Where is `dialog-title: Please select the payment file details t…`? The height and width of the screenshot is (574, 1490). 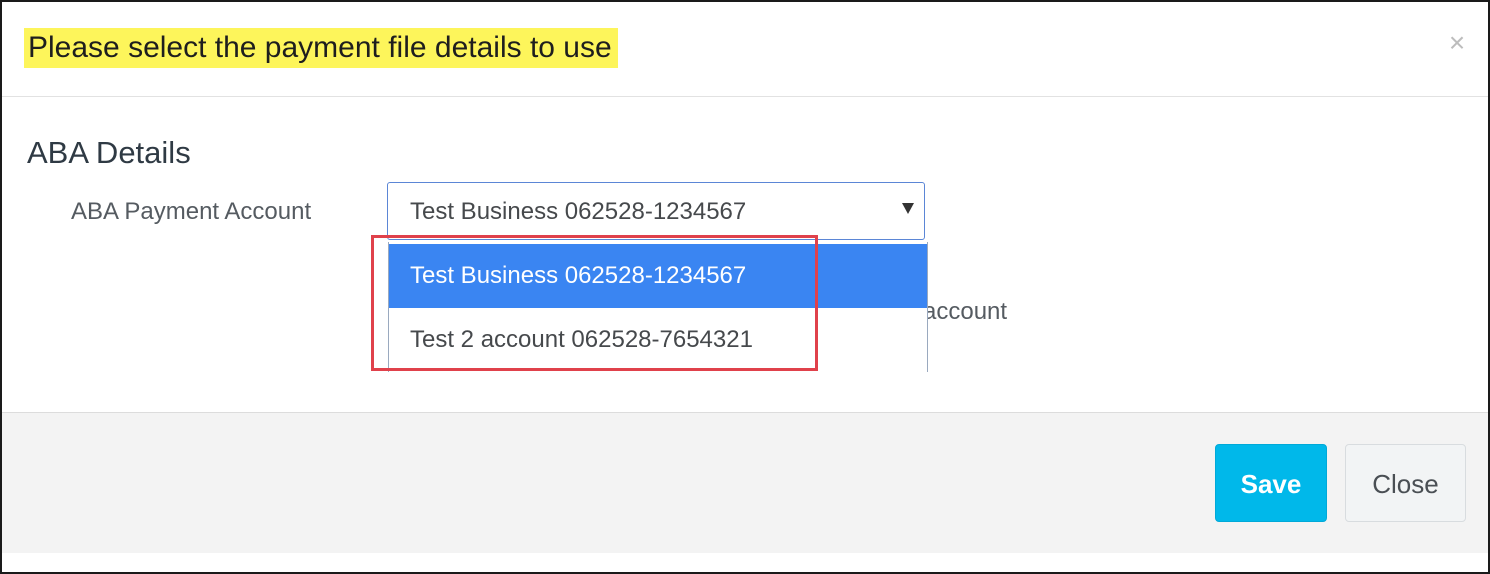 dialog-title: Please select the payment file details t… is located at coordinates (321, 48).